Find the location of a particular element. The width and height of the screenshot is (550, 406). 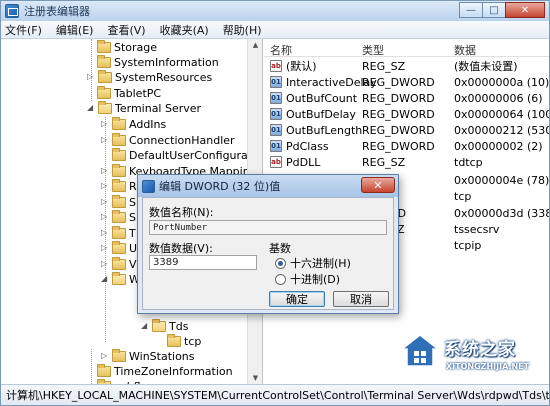

tree-item: ▷ V is located at coordinates (119, 264).